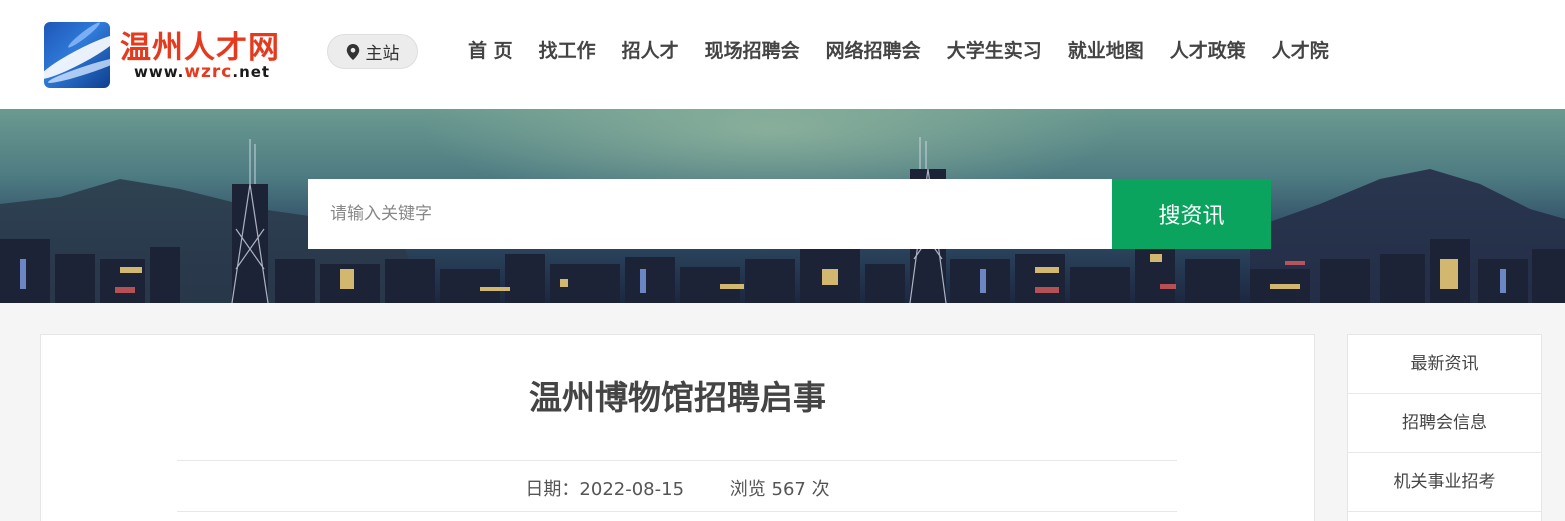 The height and width of the screenshot is (521, 1565). I want to click on sidebar: 最新资讯 招聘会信息 机关事业招考, so click(1444, 427).